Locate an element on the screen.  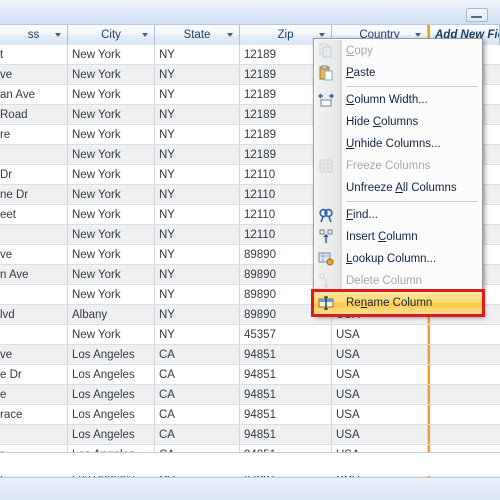
cell-address: lvd is located at coordinates (34, 315).